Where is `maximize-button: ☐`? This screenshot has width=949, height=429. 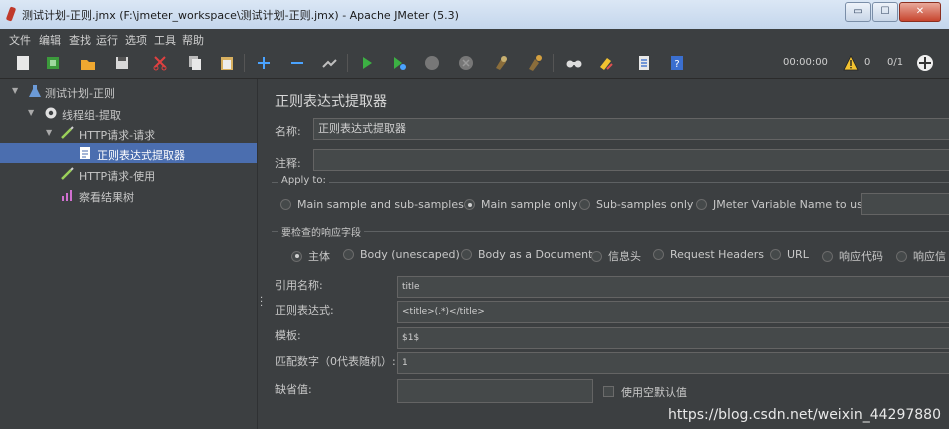
maximize-button: ☐ is located at coordinates (885, 12).